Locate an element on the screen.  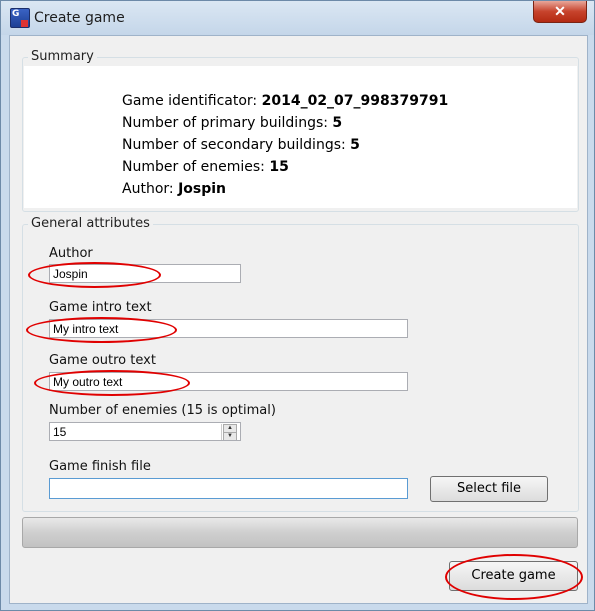
intro-text-input: My intro text is located at coordinates (228, 328).